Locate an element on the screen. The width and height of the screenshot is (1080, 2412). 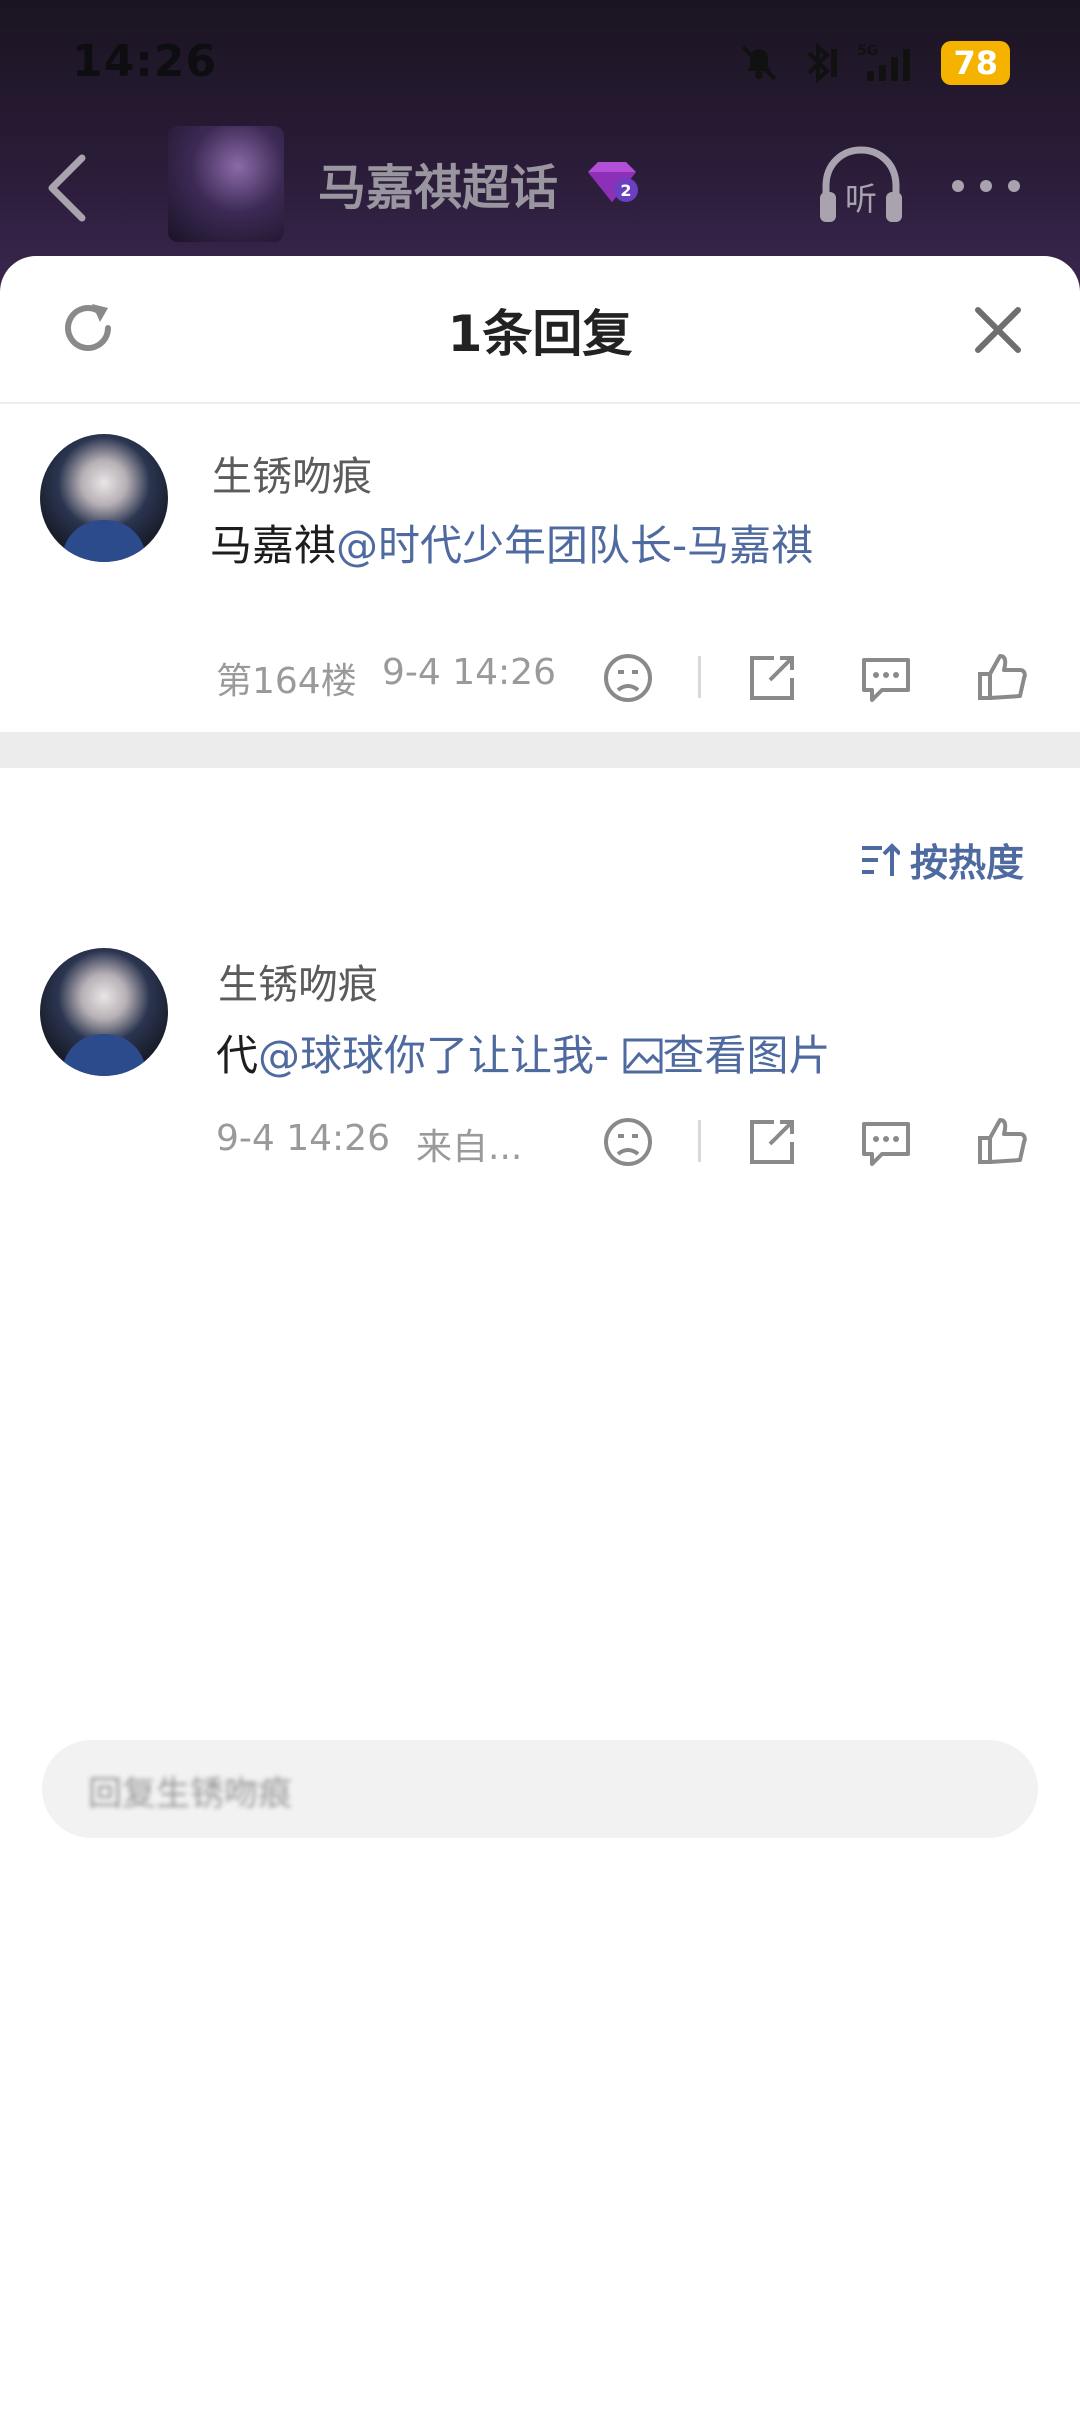
back-button is located at coordinates (68, 188).